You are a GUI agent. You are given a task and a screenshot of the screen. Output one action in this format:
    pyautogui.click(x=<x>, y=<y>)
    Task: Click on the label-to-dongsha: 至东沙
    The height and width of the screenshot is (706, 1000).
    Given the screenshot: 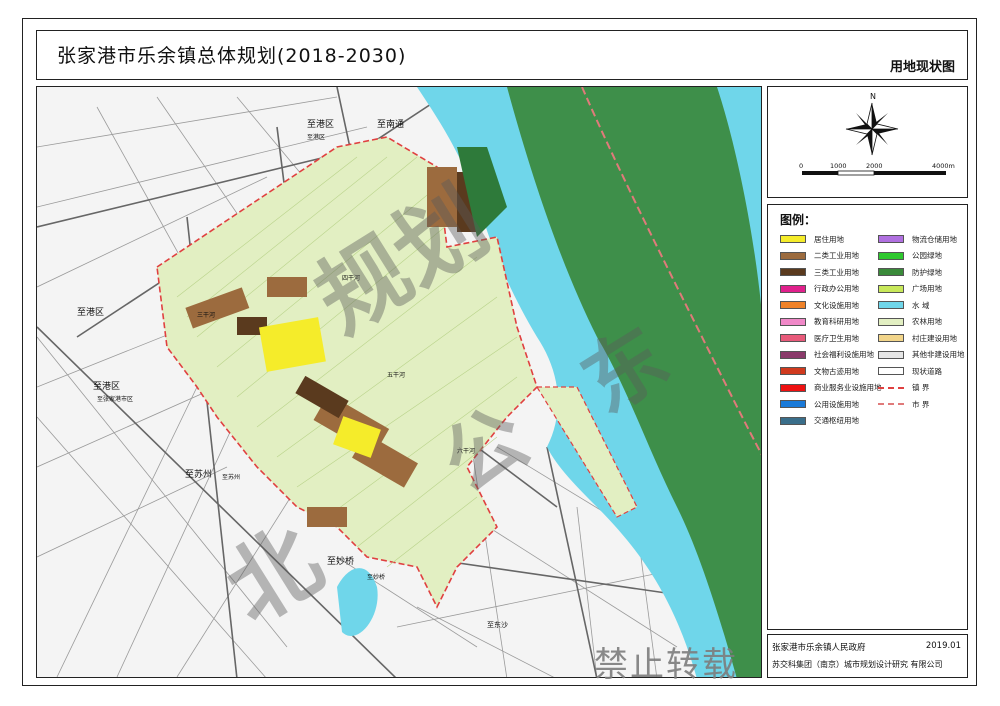 What is the action you would take?
    pyautogui.click(x=497, y=624)
    